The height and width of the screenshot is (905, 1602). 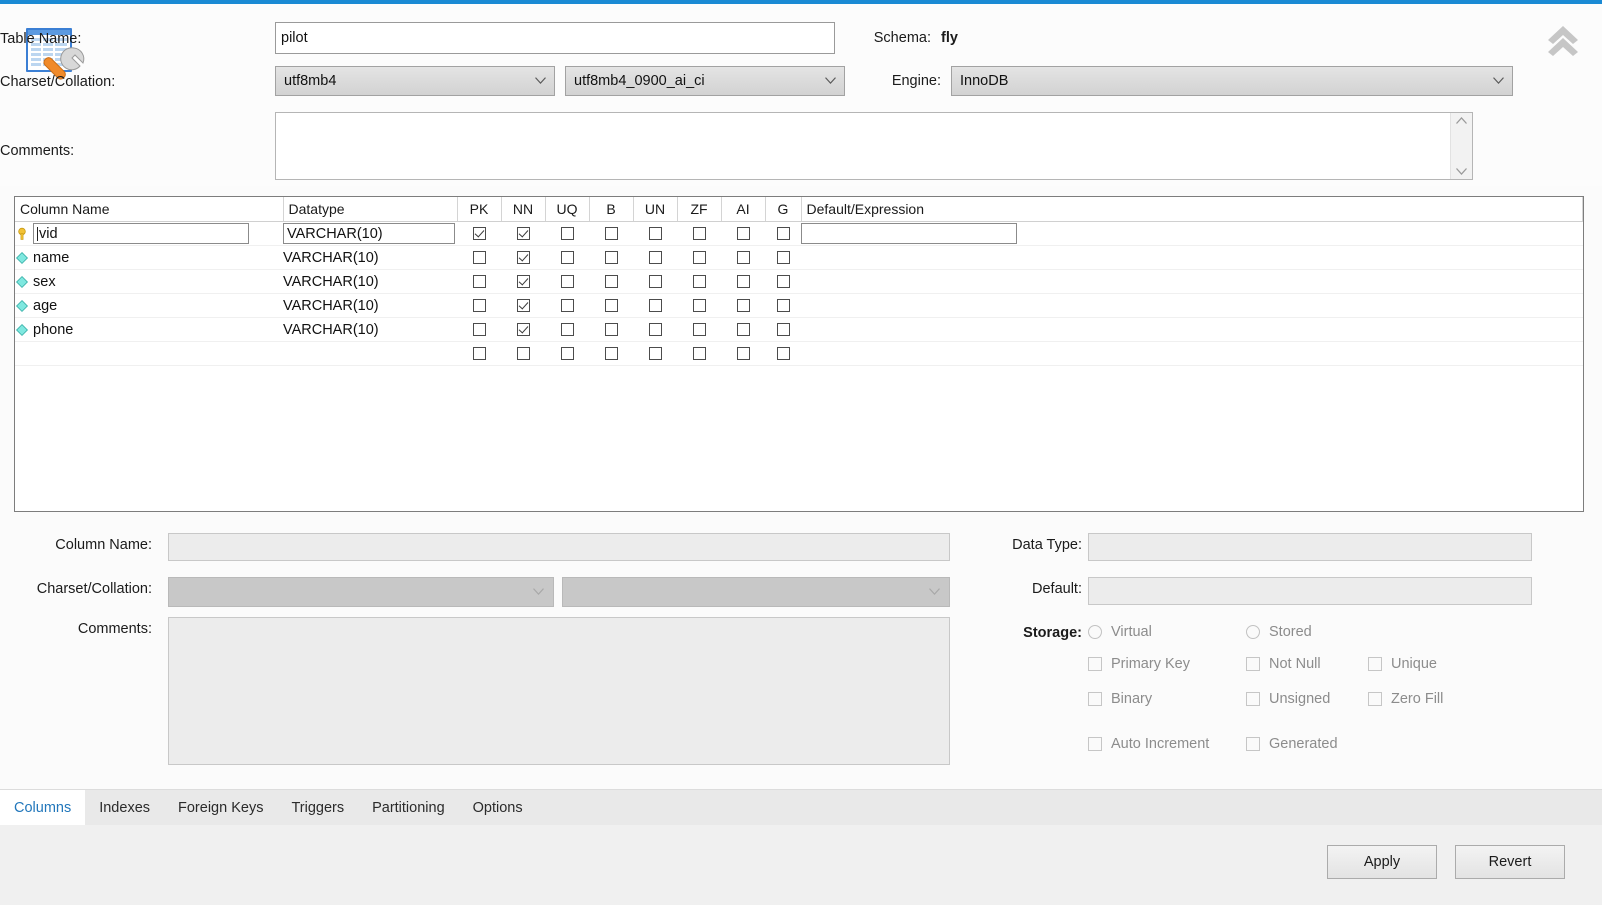 What do you see at coordinates (361, 592) in the screenshot?
I see `detail-charset-select` at bounding box center [361, 592].